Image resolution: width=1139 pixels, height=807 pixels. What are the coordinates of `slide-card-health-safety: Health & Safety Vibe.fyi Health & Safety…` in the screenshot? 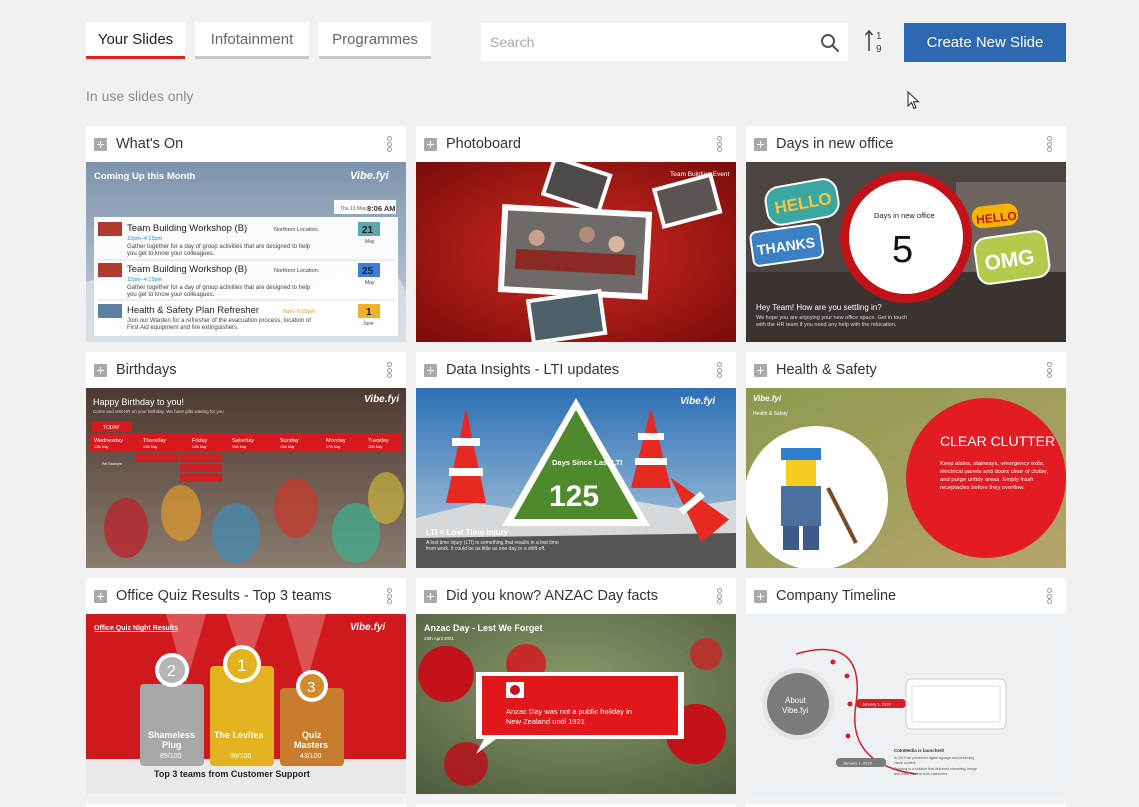 It's located at (906, 460).